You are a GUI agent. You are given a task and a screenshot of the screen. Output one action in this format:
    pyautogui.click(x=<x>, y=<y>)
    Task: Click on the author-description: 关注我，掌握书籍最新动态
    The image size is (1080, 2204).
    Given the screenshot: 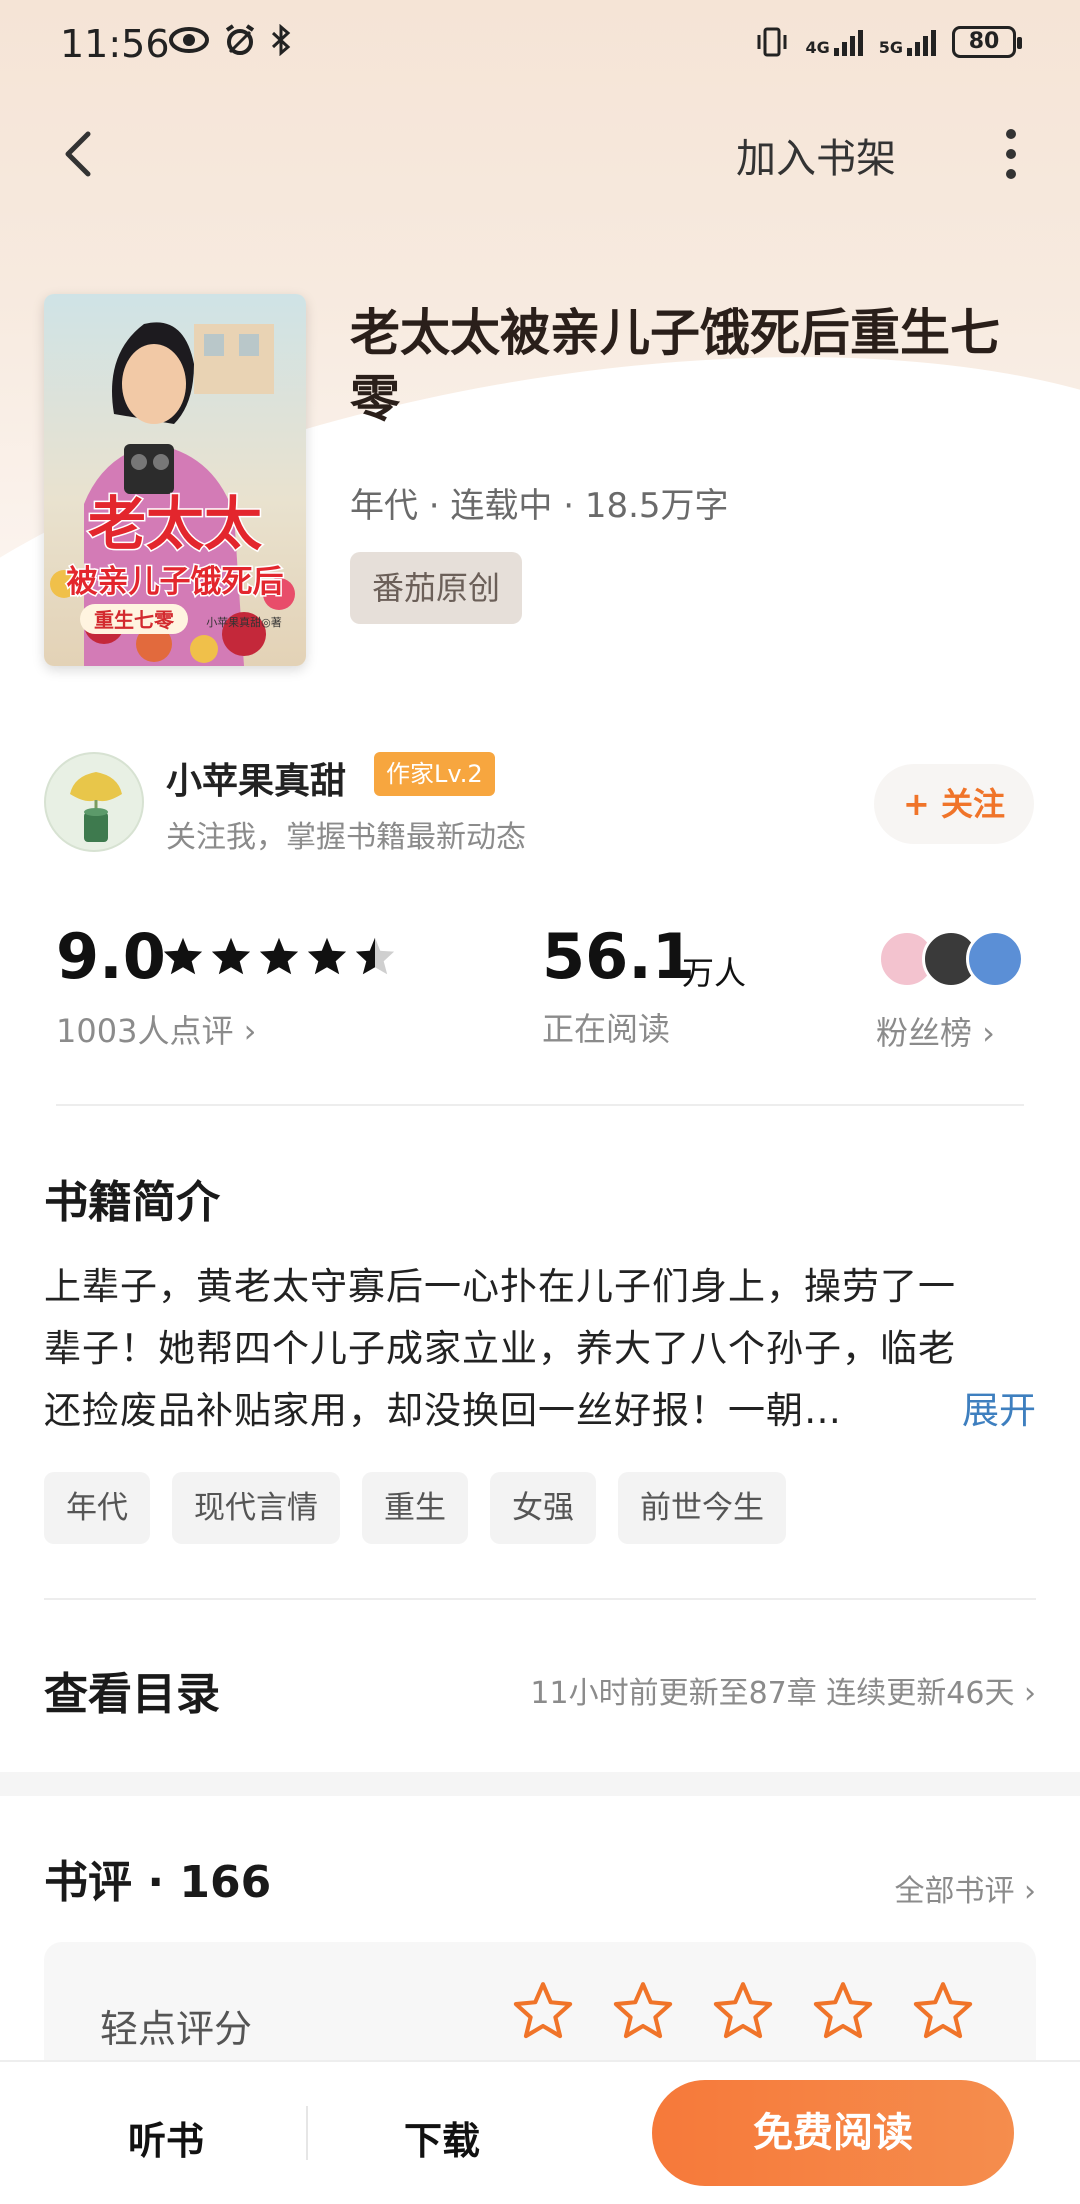 What is the action you would take?
    pyautogui.click(x=346, y=837)
    